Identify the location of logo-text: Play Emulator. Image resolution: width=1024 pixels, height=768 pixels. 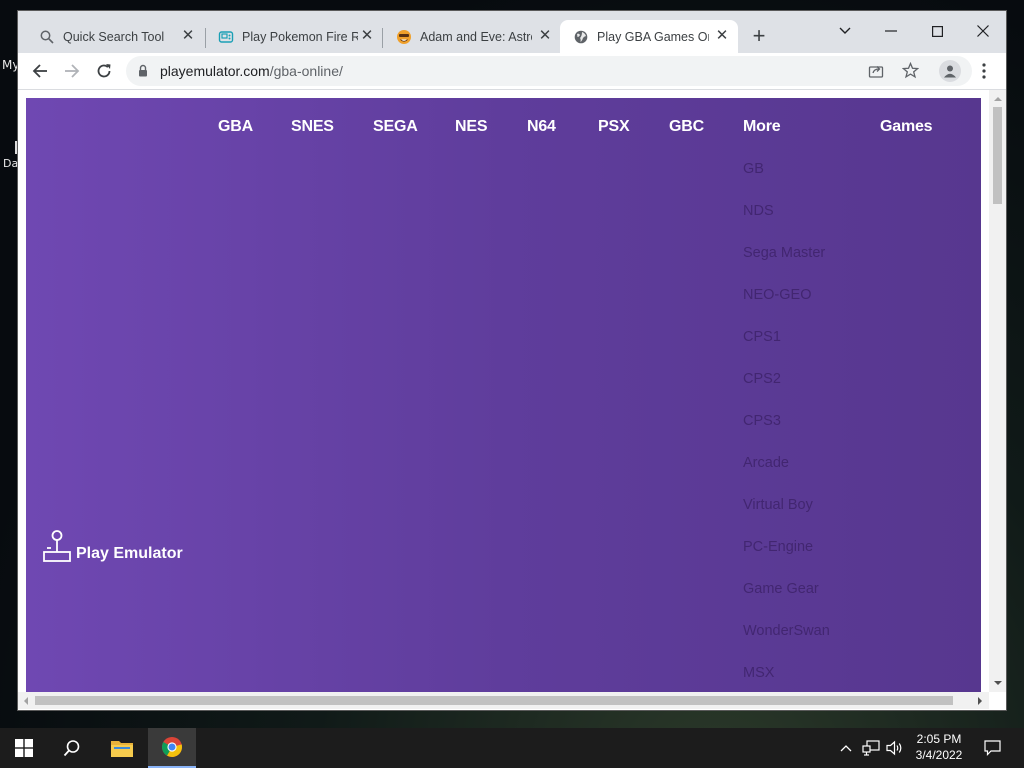
(129, 553).